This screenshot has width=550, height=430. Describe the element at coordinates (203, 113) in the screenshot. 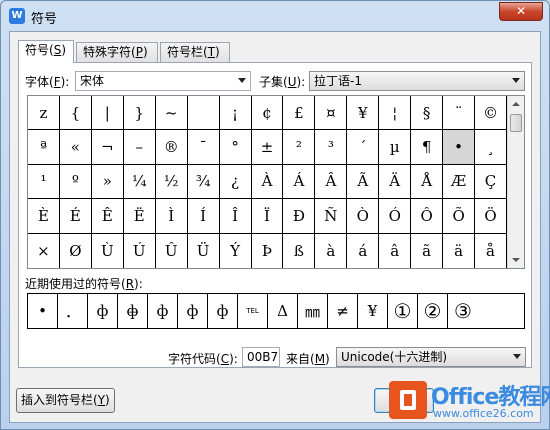

I see `symbol-cell` at that location.